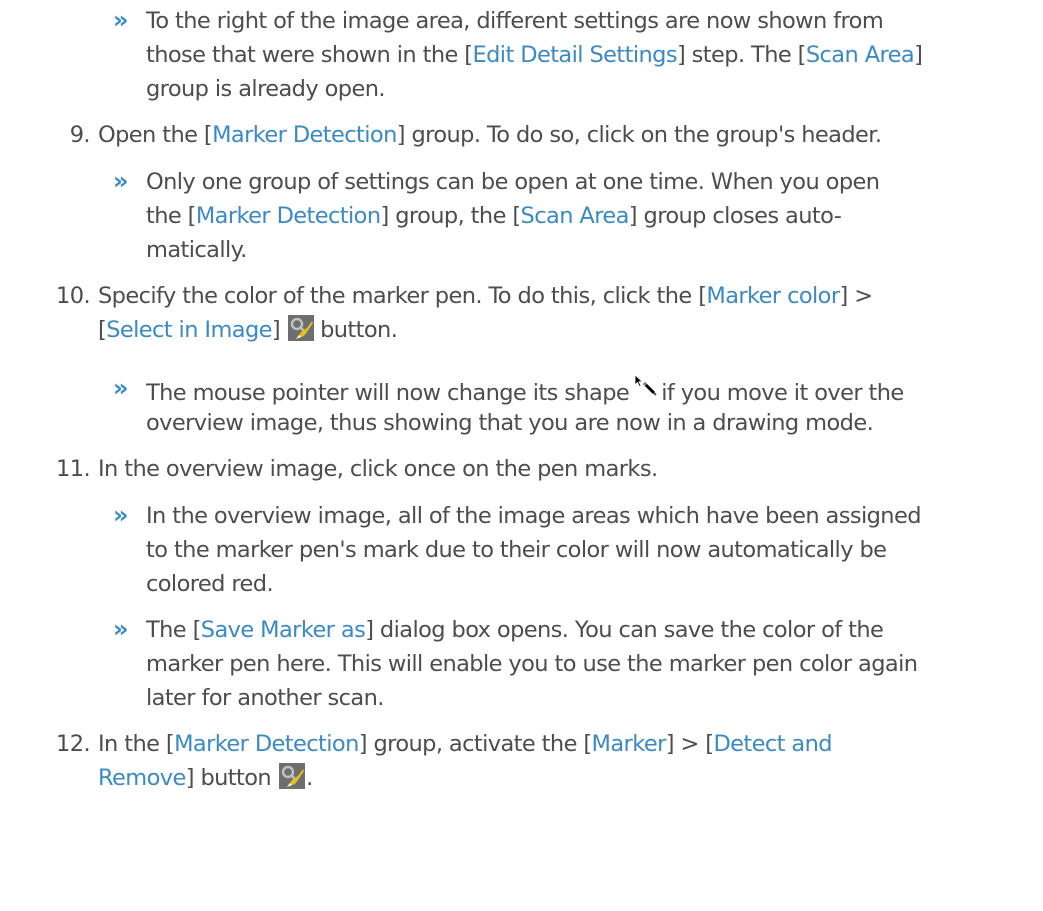 The height and width of the screenshot is (911, 1043). I want to click on pen-cursor-icon, so click(645, 389).